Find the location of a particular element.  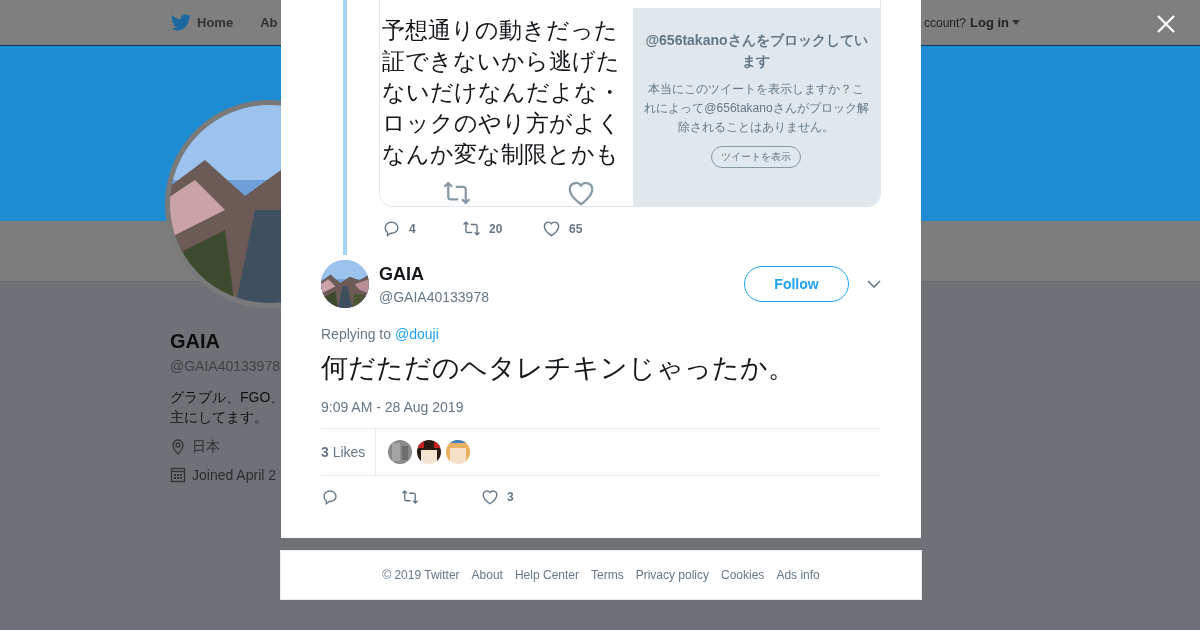

blocked-message: 本当にこのツイートを表示しますか？これによって@656takanoさんがブロック解除されることはありません。 is located at coordinates (756, 108).